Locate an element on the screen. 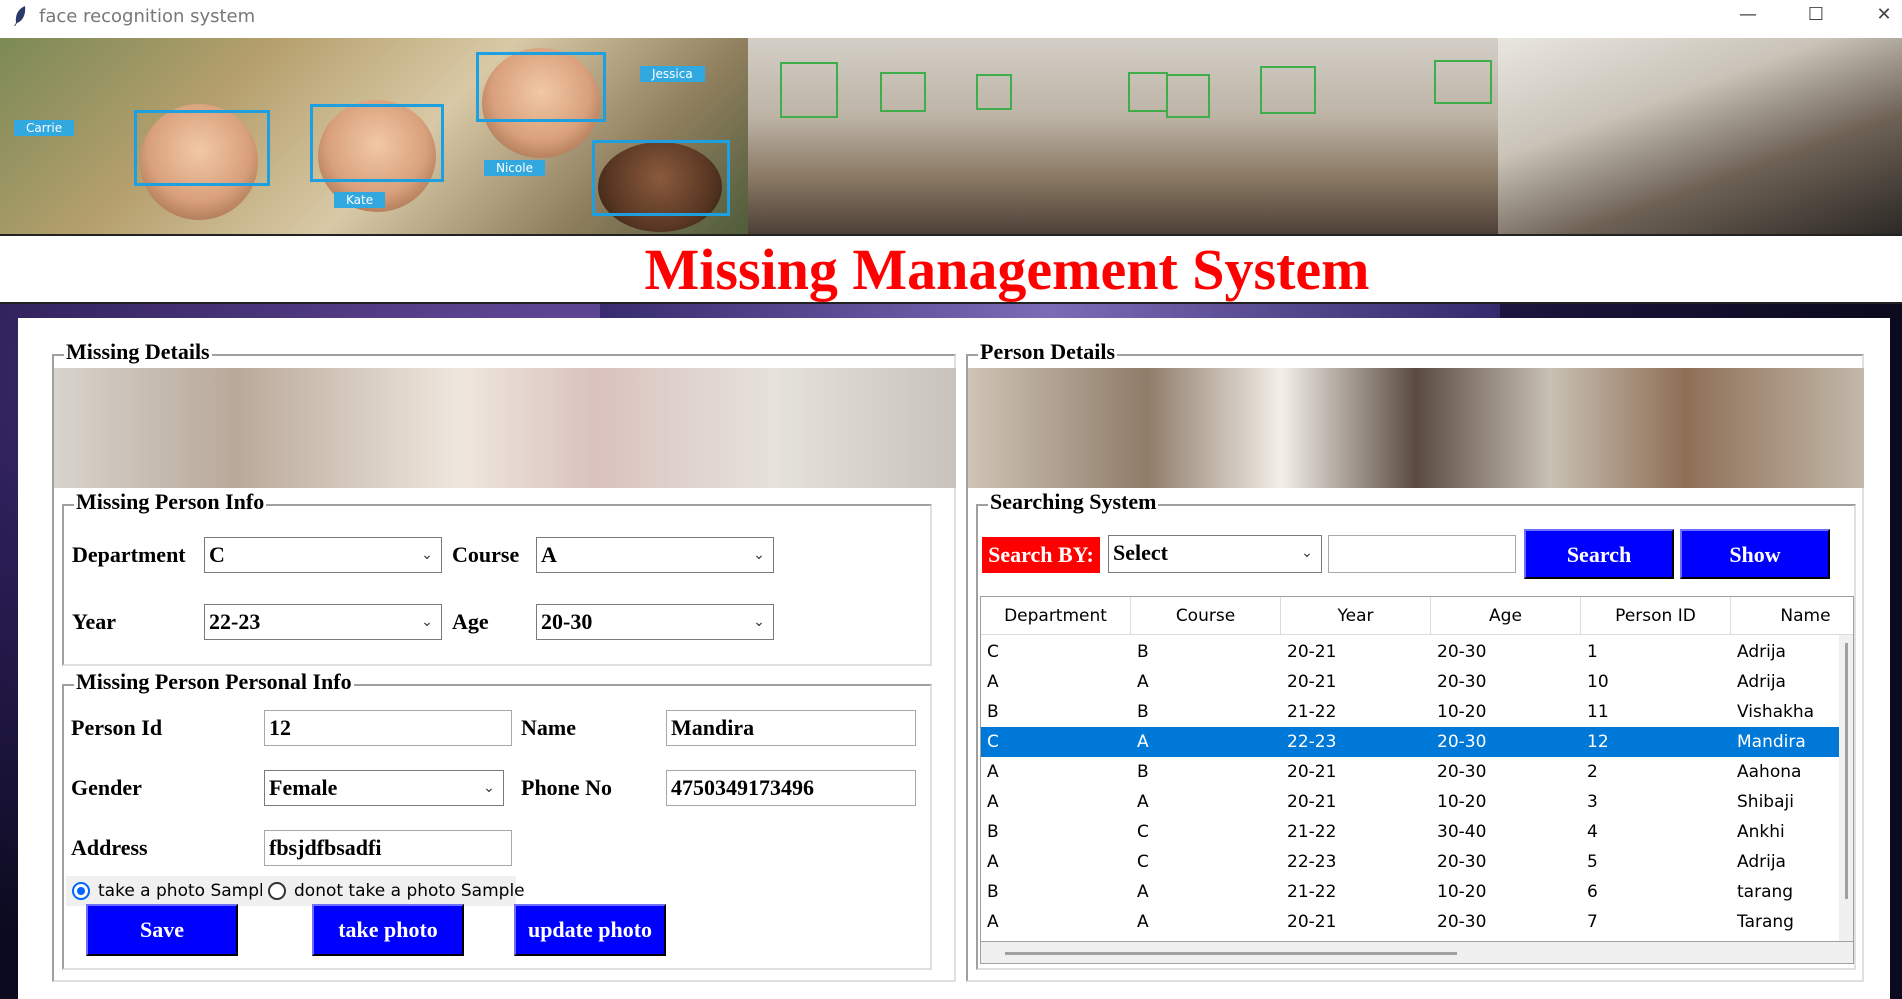  name-label: Name is located at coordinates (548, 727).